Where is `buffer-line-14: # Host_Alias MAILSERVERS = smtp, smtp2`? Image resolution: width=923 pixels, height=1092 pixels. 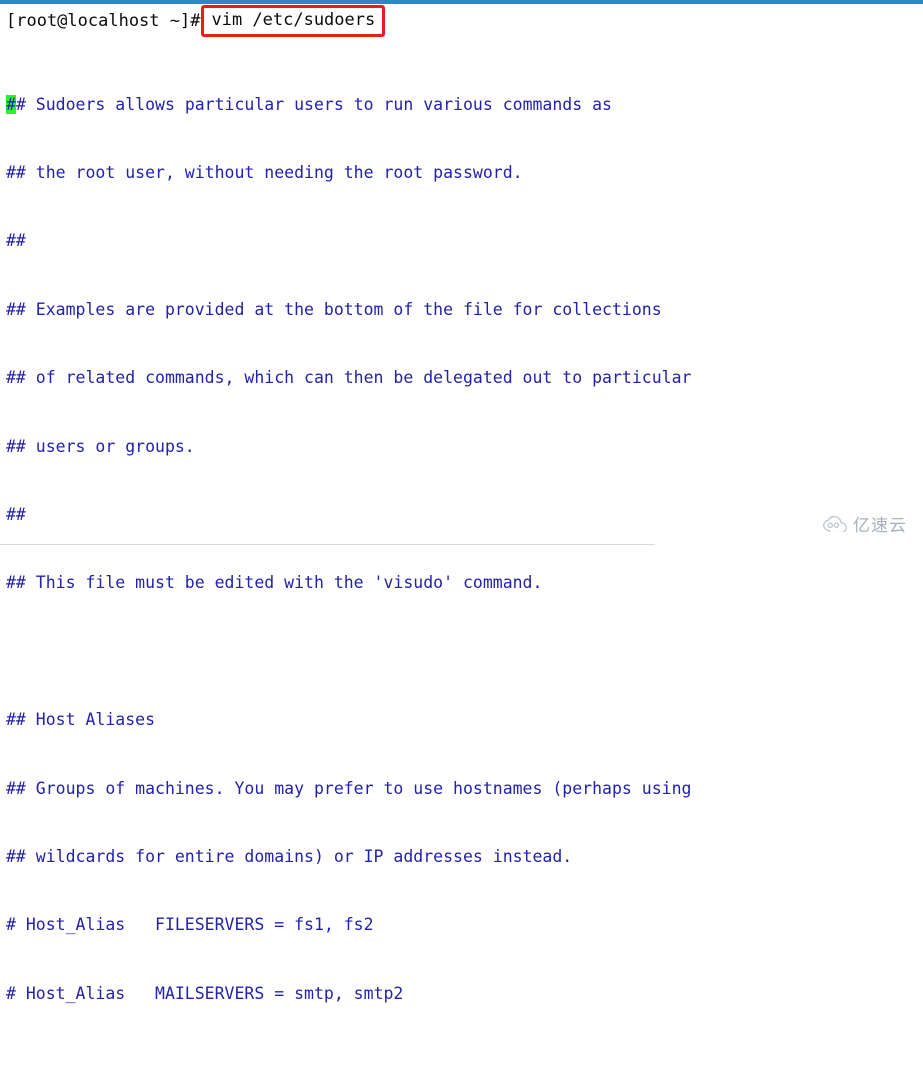 buffer-line-14: # Host_Alias MAILSERVERS = smtp, smtp2 is located at coordinates (205, 993).